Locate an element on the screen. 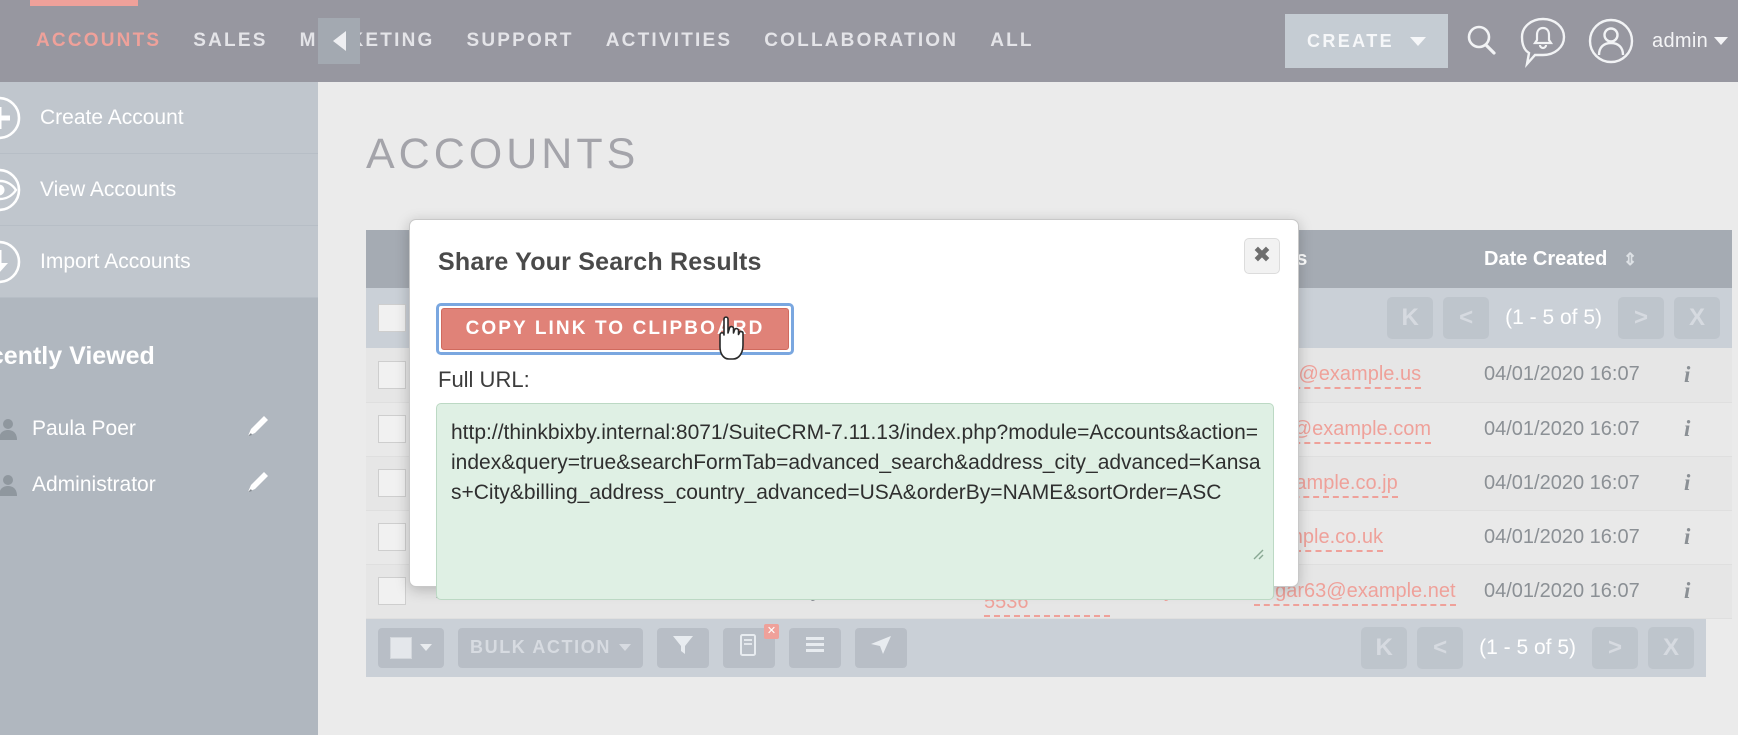 The width and height of the screenshot is (1738, 735). copy-link-to-clipboard-button: COPY LINK TO CLIPBOARD is located at coordinates (615, 329).